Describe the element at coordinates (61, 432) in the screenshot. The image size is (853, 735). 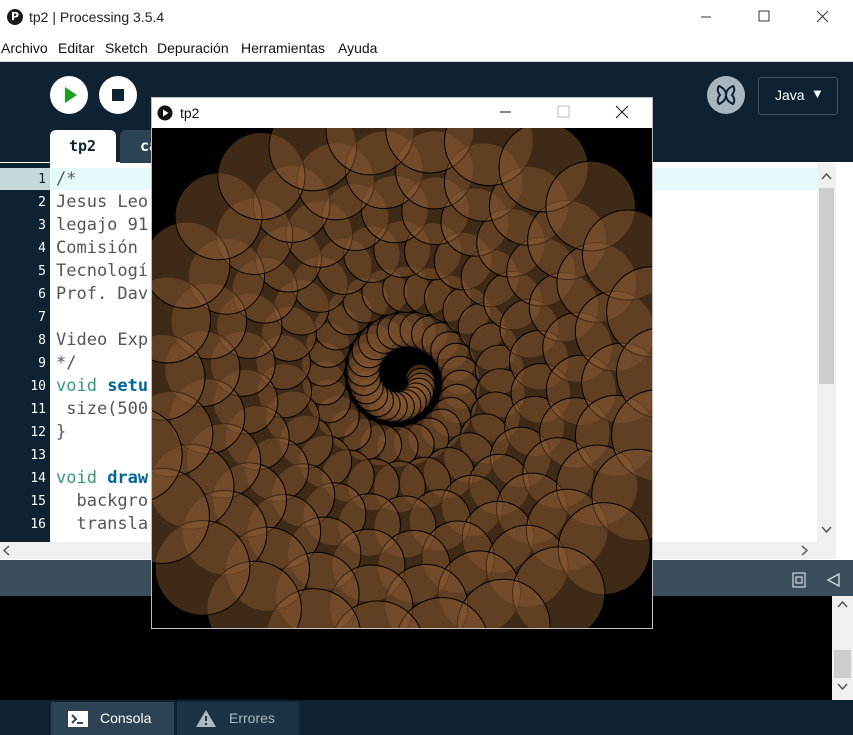
I see `code-line: }` at that location.